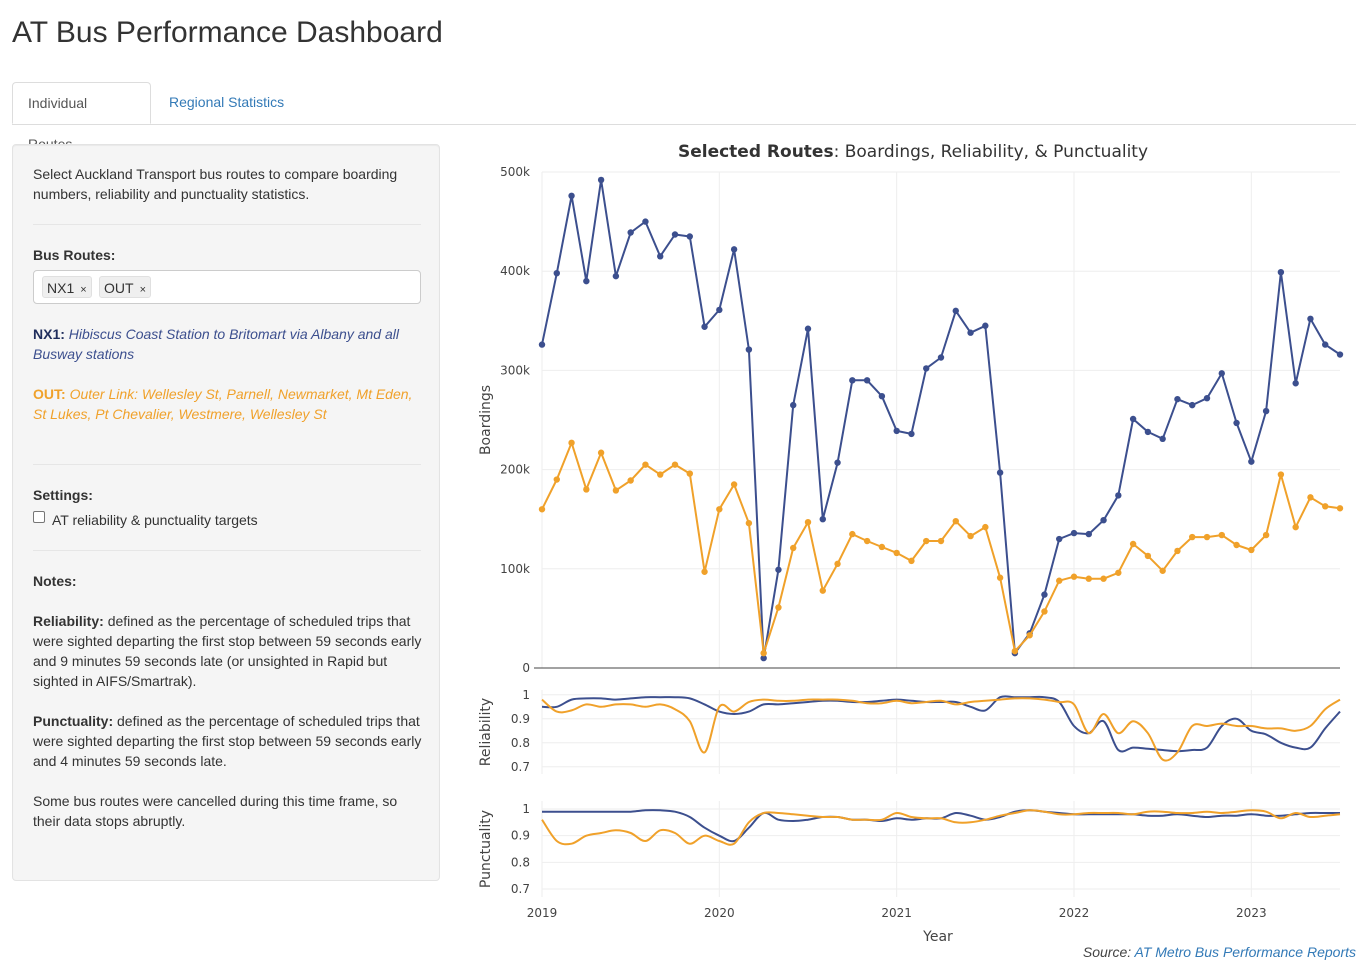  I want to click on targets-checkbox, so click(39, 517).